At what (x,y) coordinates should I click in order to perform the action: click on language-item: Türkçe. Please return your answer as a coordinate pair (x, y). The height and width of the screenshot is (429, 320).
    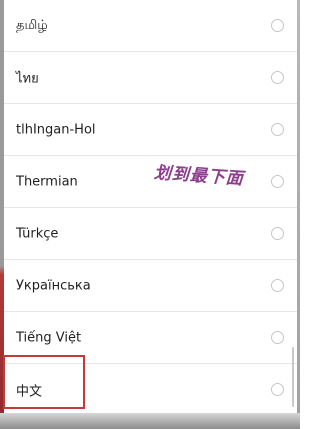
    Looking at the image, I should click on (150, 234).